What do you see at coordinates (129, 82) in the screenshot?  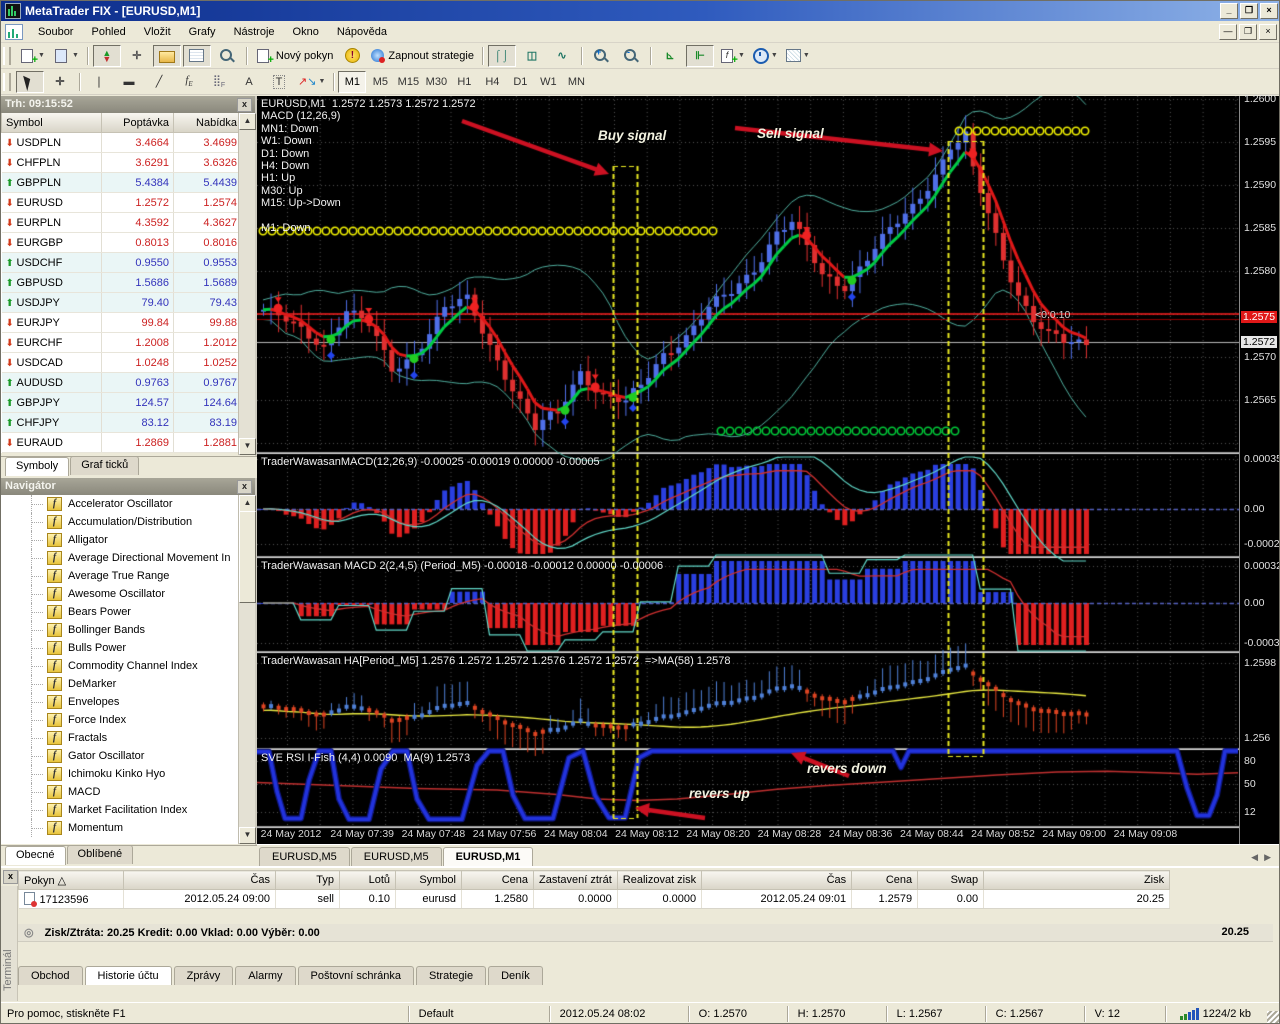 I see `horizontal-line-tool-button: ▬` at bounding box center [129, 82].